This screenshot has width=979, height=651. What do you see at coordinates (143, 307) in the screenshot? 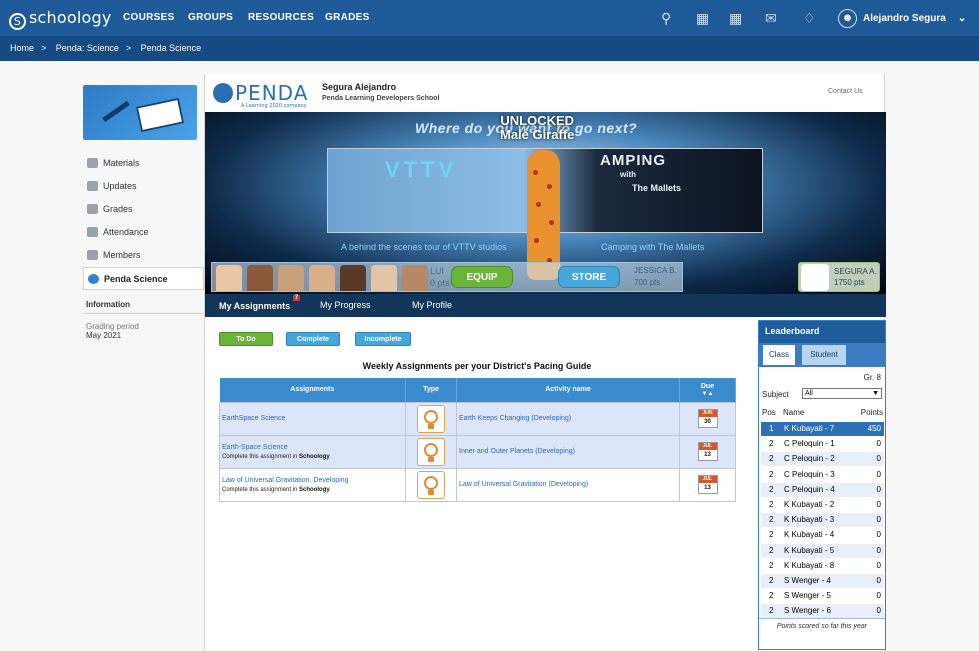
I see `information-heading: Information` at bounding box center [143, 307].